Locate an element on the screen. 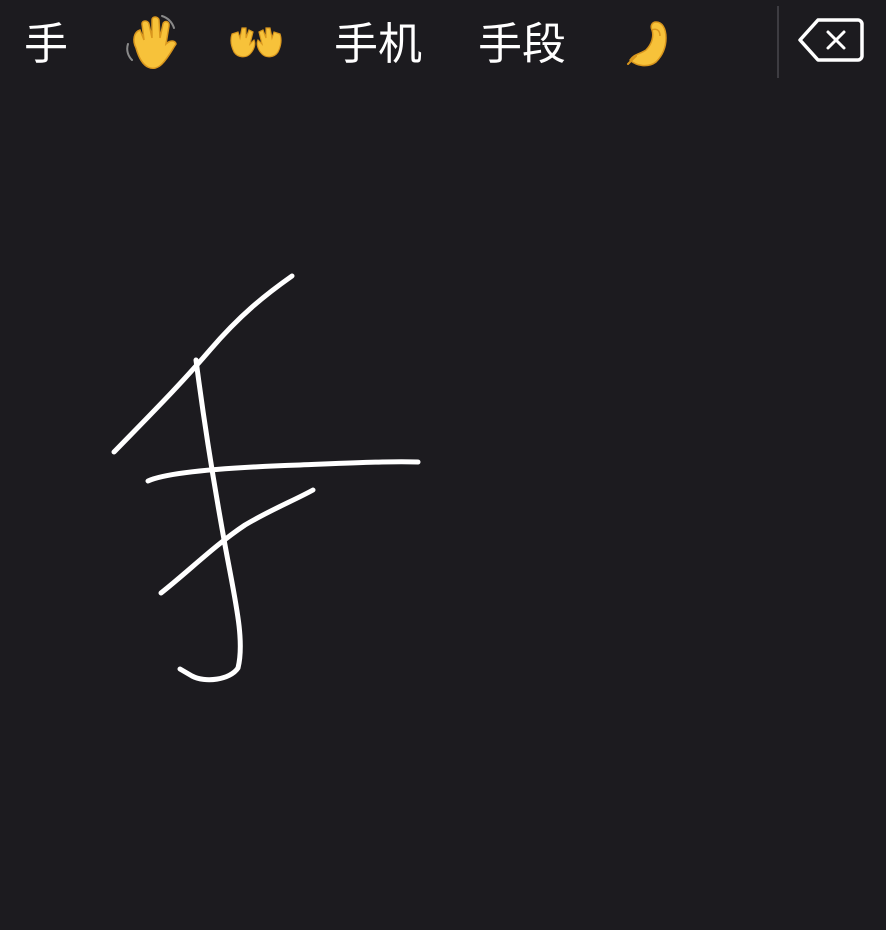 This screenshot has height=930, width=886. backspace-icon is located at coordinates (831, 40).